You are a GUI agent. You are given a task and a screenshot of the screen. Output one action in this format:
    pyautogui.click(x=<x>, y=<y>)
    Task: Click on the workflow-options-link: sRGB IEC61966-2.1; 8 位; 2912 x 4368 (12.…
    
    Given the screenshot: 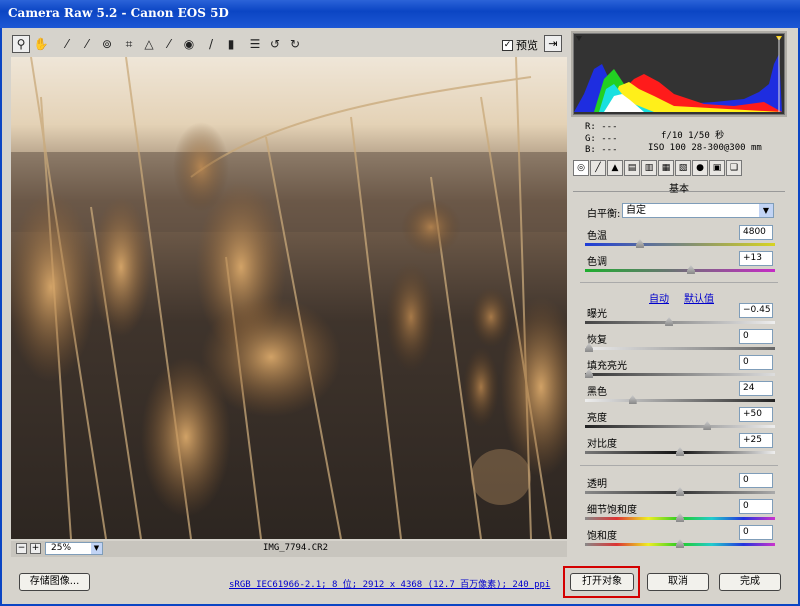 What is the action you would take?
    pyautogui.click(x=389, y=583)
    